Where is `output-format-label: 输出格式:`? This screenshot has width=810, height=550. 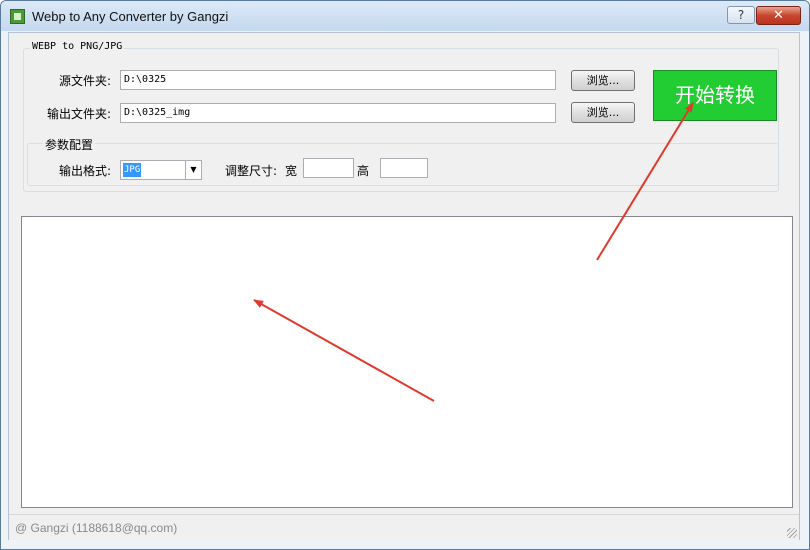
output-format-label: 输出格式: is located at coordinates (85, 171).